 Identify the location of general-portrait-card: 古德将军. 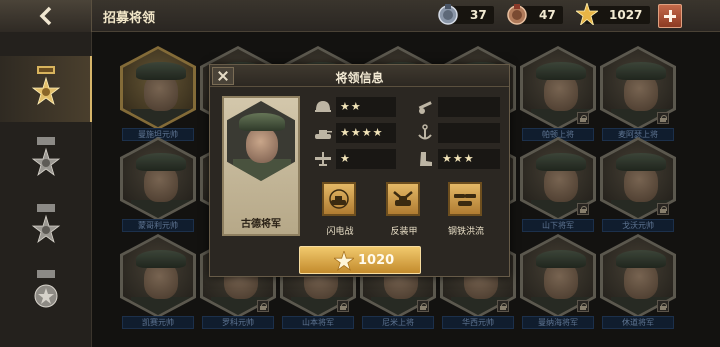
(261, 166).